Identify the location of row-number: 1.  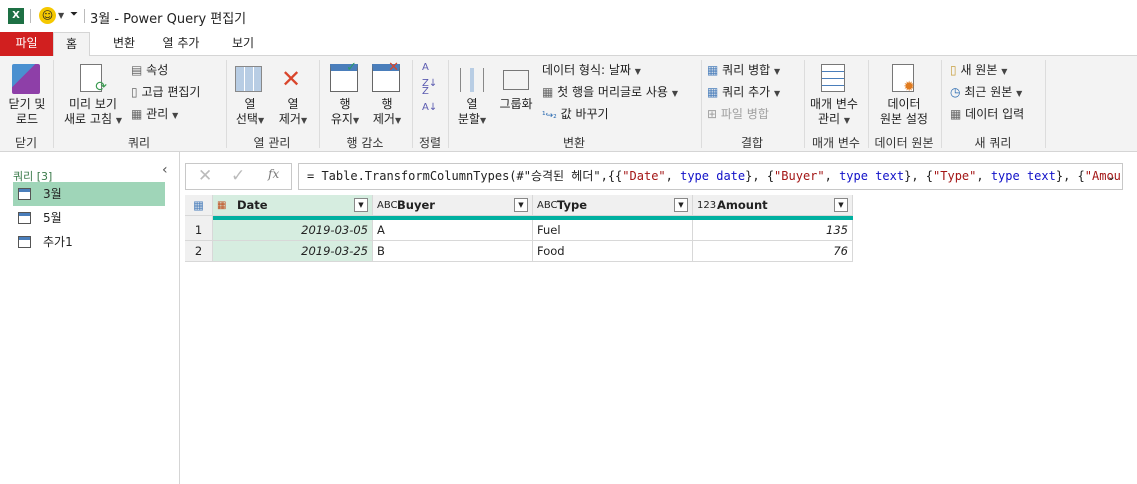
(199, 230).